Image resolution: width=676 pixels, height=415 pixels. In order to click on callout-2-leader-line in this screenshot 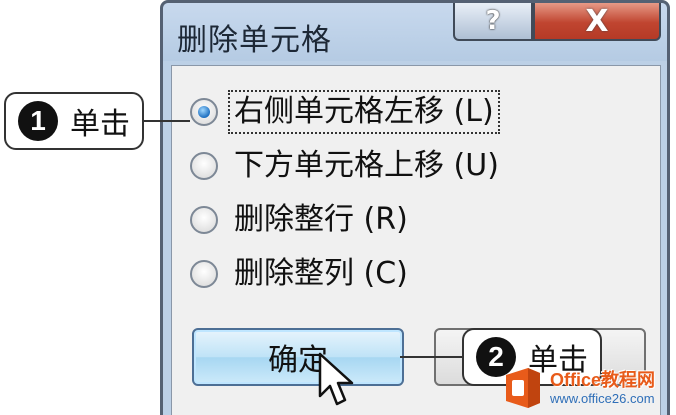, I will do `click(431, 357)`.